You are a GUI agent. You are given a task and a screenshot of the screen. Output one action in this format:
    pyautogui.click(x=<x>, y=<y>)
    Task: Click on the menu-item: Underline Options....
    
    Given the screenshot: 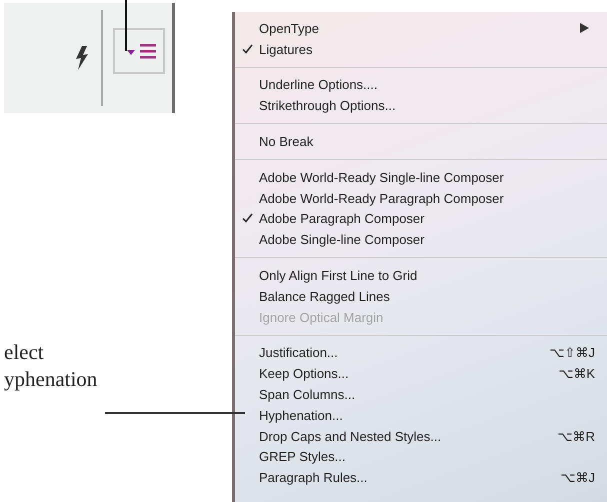 What is the action you would take?
    pyautogui.click(x=421, y=85)
    